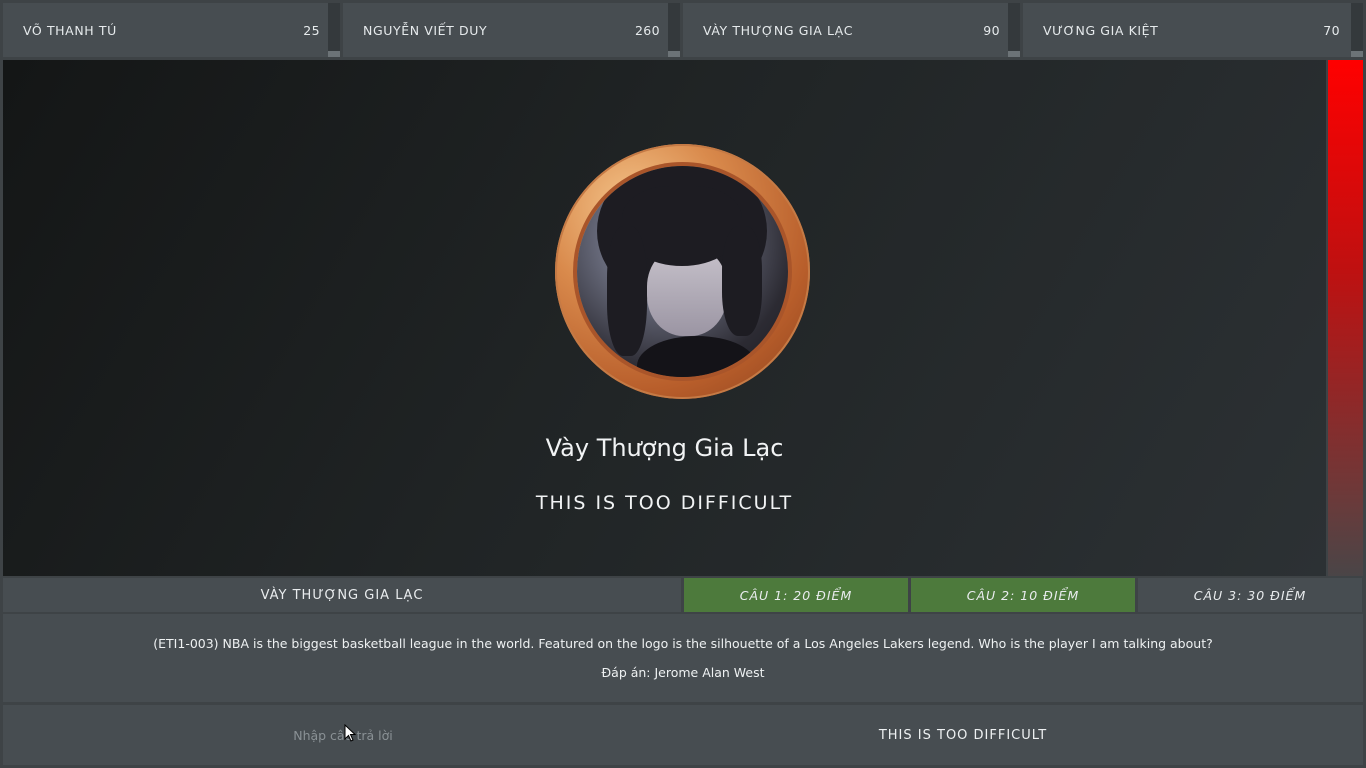 The image size is (1366, 768). Describe the element at coordinates (425, 30) in the screenshot. I see `player-name: NGUYỄN VIẾT DUY` at that location.